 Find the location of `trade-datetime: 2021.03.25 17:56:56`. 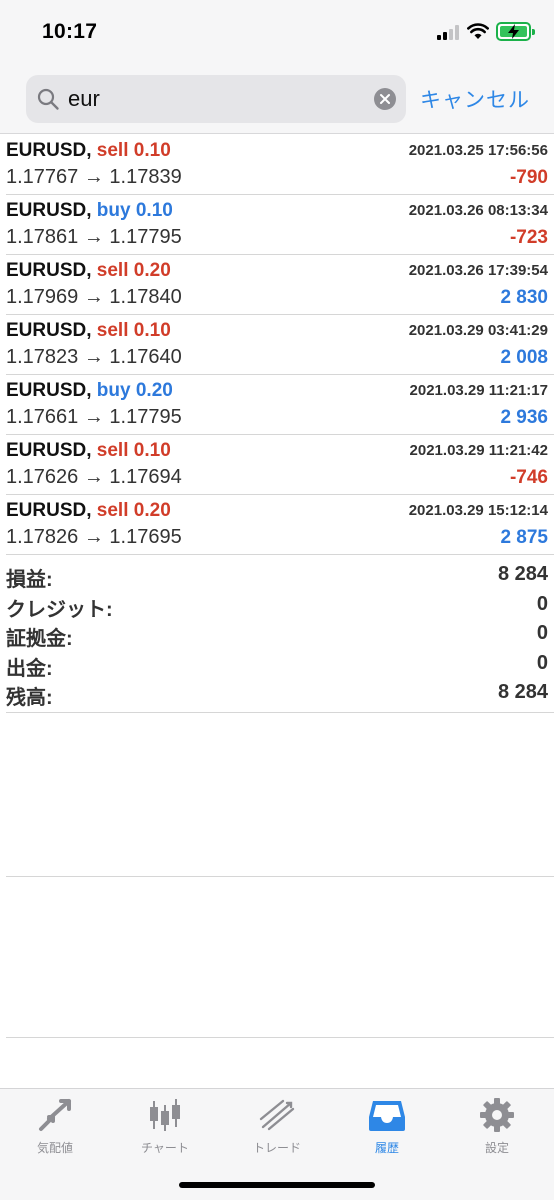

trade-datetime: 2021.03.25 17:56:56 is located at coordinates (478, 150).